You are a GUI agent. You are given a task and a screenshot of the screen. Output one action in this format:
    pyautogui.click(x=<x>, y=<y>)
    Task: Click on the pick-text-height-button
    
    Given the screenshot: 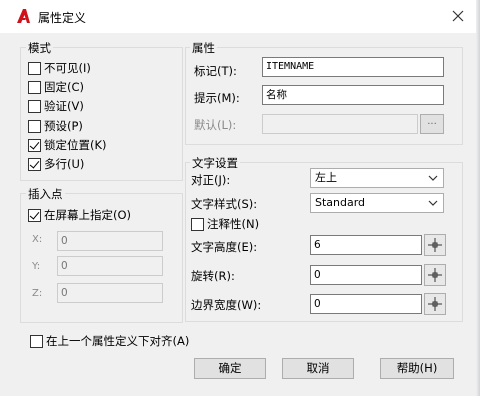 What is the action you would take?
    pyautogui.click(x=435, y=245)
    